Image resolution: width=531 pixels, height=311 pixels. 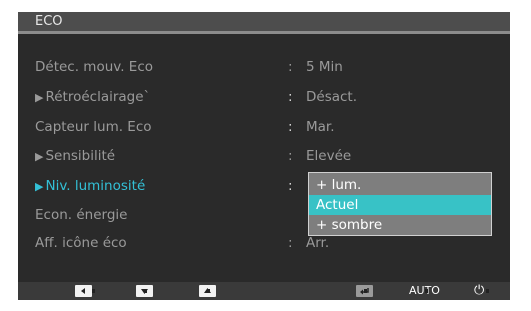 I want to click on menu-item-label-wrap: ▶ Sensibilité, so click(x=75, y=156).